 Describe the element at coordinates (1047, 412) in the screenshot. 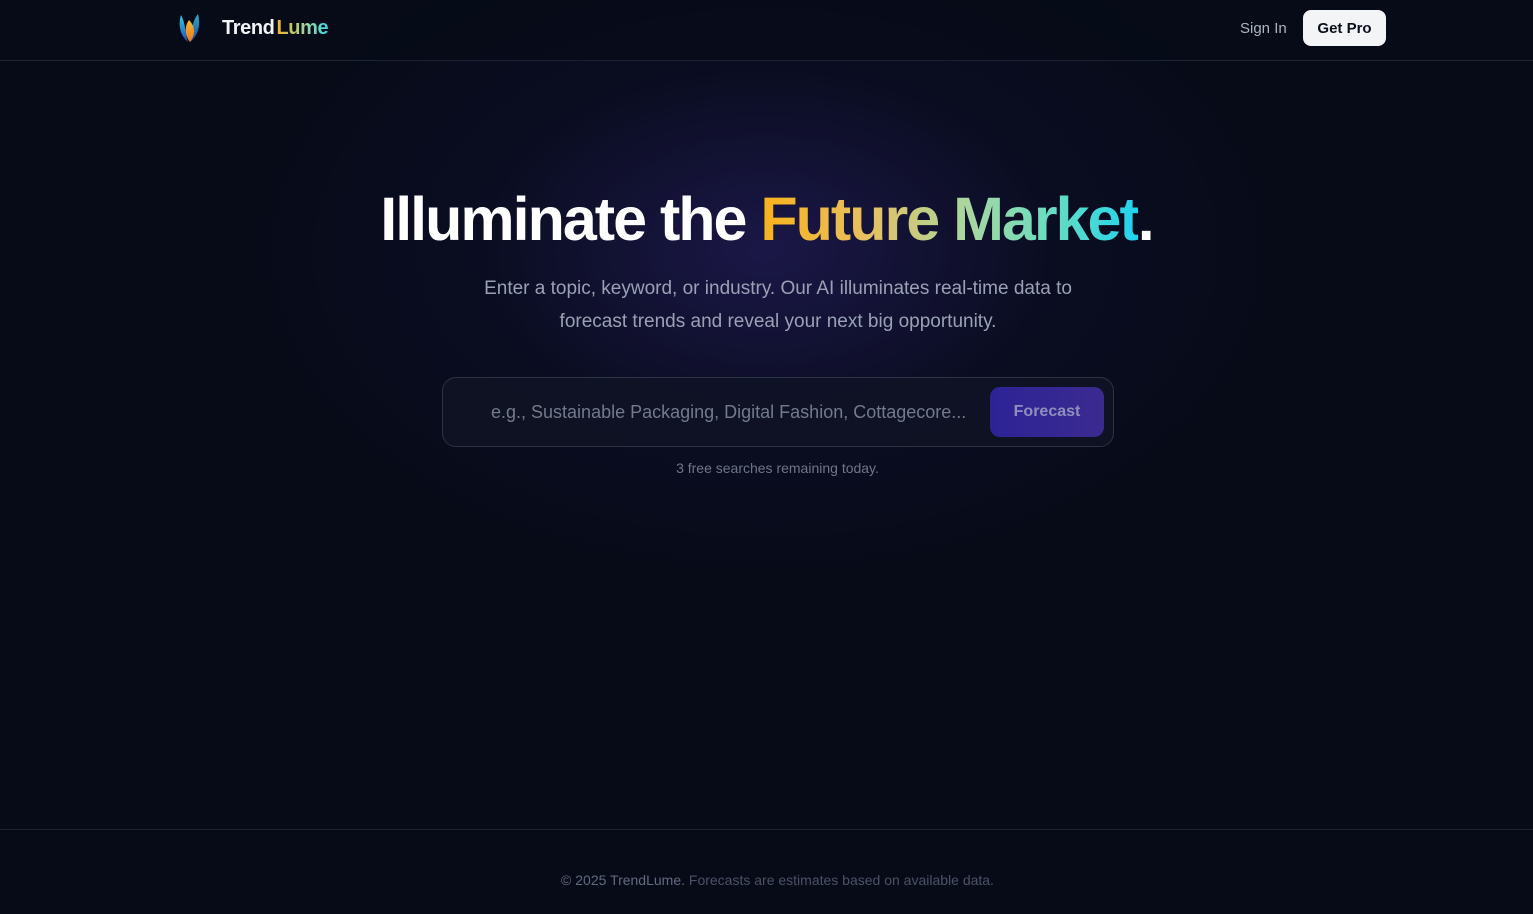

I see `forecast-button: Forecast` at that location.